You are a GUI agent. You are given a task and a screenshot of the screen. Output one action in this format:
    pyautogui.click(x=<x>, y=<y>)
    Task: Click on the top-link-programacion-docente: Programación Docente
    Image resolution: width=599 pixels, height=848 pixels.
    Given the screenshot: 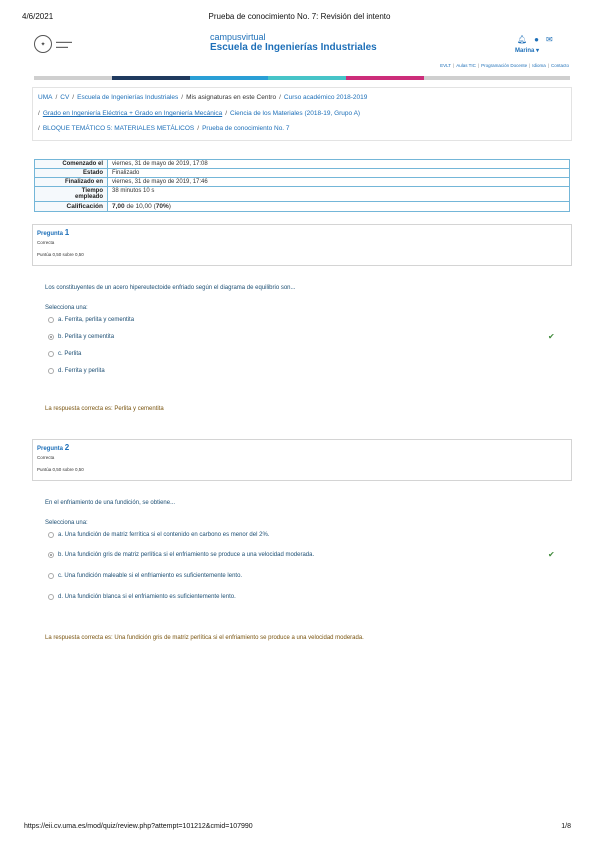 What is the action you would take?
    pyautogui.click(x=504, y=65)
    